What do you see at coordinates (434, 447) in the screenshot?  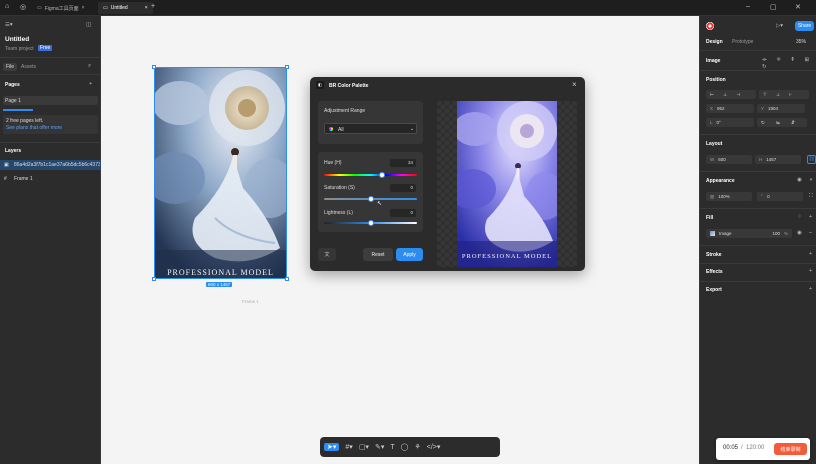 I see `code-tool-icon: </>▾` at bounding box center [434, 447].